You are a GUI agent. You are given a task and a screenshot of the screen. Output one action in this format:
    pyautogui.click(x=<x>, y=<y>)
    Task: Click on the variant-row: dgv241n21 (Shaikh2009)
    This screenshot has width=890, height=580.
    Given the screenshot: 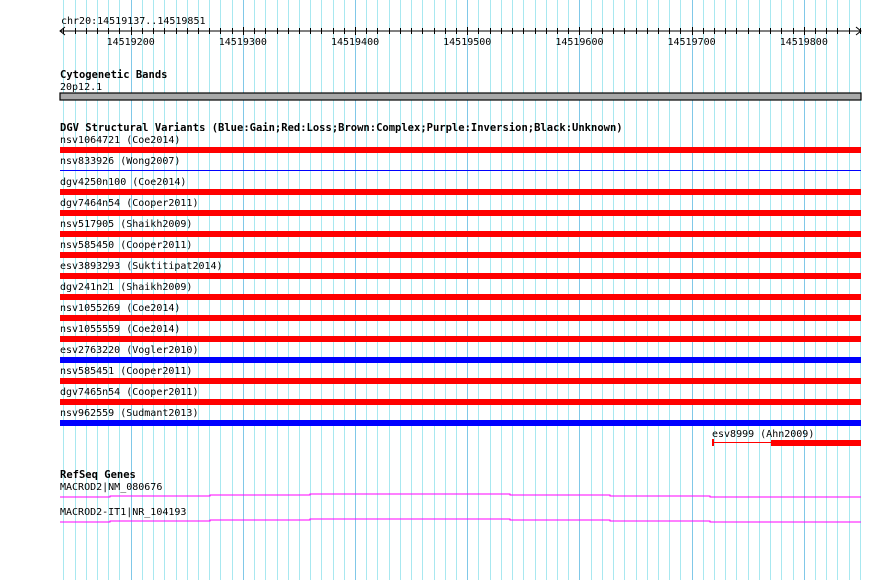 What is the action you would take?
    pyautogui.click(x=460, y=291)
    